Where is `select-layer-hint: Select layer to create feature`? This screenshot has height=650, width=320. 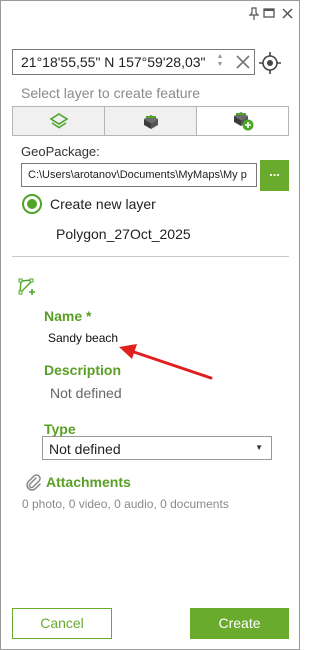
select-layer-hint: Select layer to create feature is located at coordinates (110, 93).